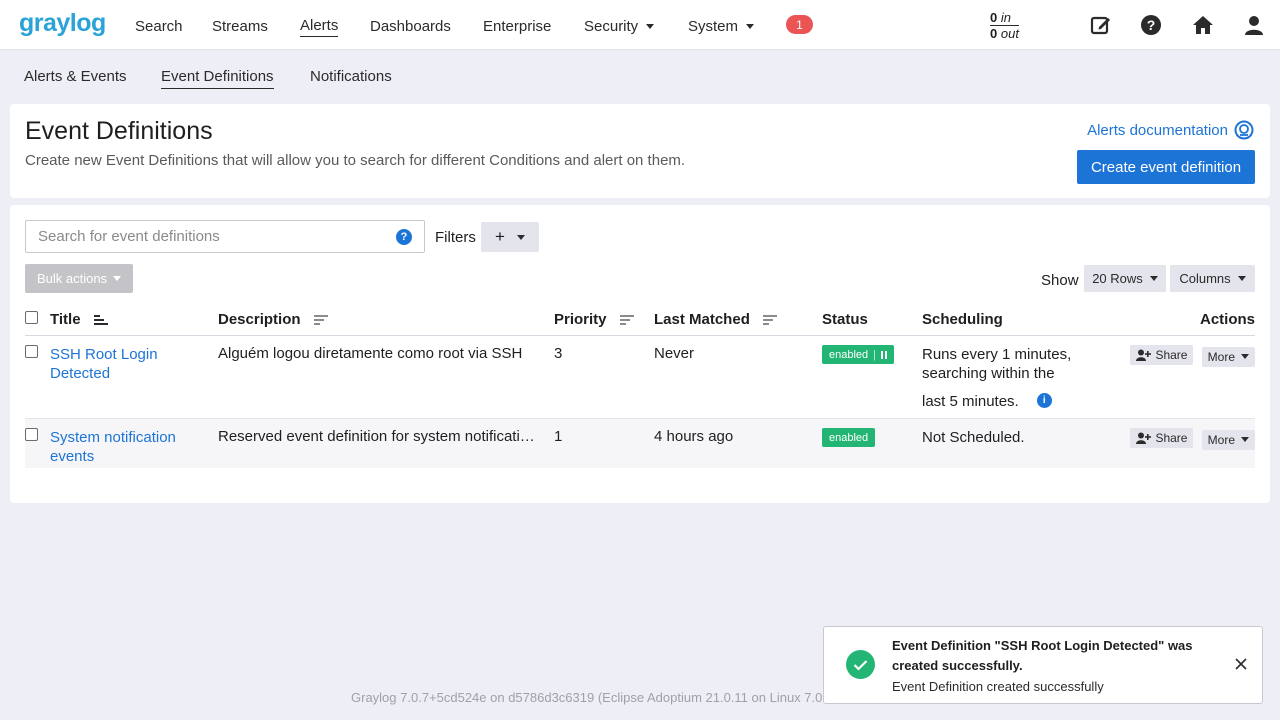  I want to click on nav-security-dropdown: Security, so click(619, 26).